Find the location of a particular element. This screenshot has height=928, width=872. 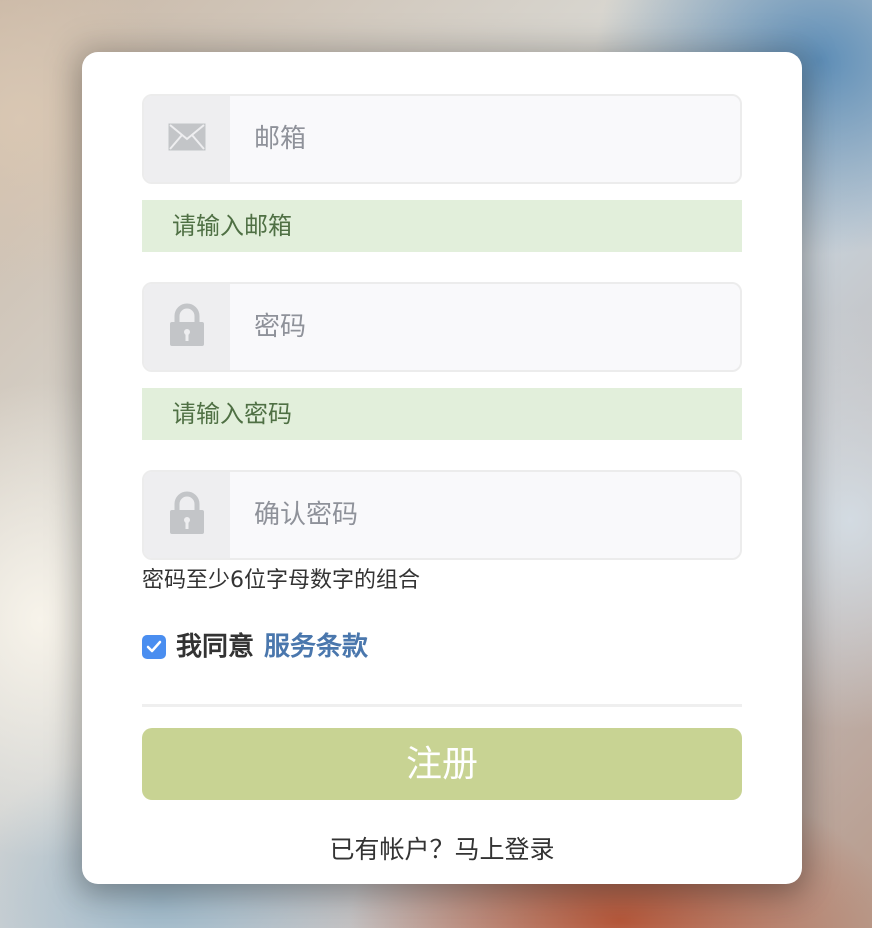

password-input-group is located at coordinates (442, 327).